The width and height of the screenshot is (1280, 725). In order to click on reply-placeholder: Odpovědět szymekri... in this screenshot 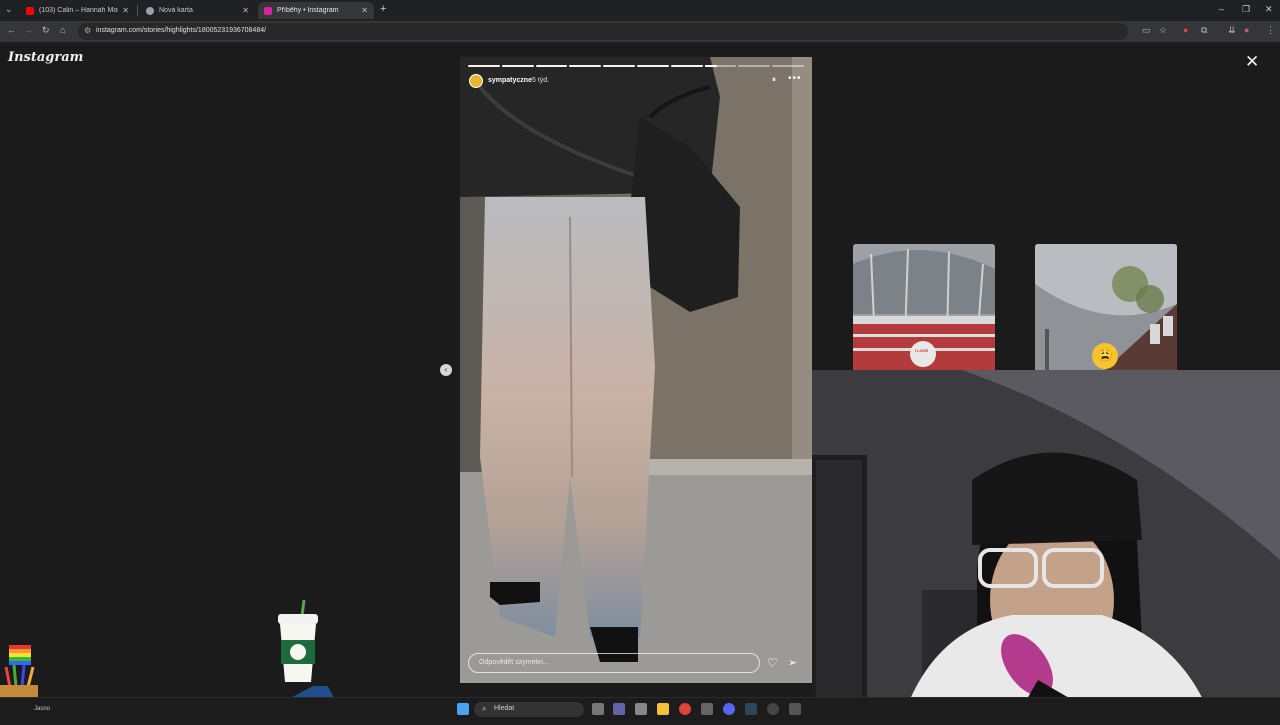, I will do `click(514, 662)`.